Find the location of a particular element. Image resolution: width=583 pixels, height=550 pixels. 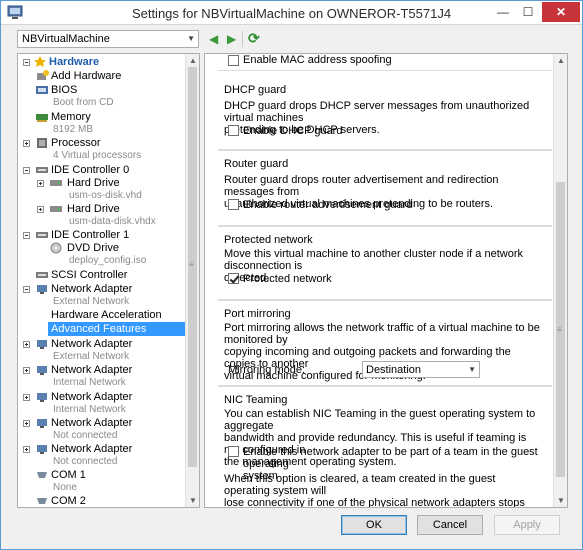

tree-item-detail: deploy_config.iso is located at coordinates (108, 260).